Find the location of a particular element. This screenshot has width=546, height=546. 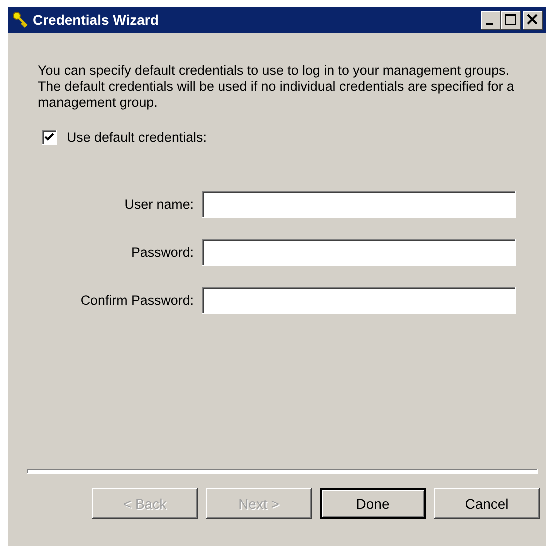

window-title: Credentials Wizard is located at coordinates (96, 20).